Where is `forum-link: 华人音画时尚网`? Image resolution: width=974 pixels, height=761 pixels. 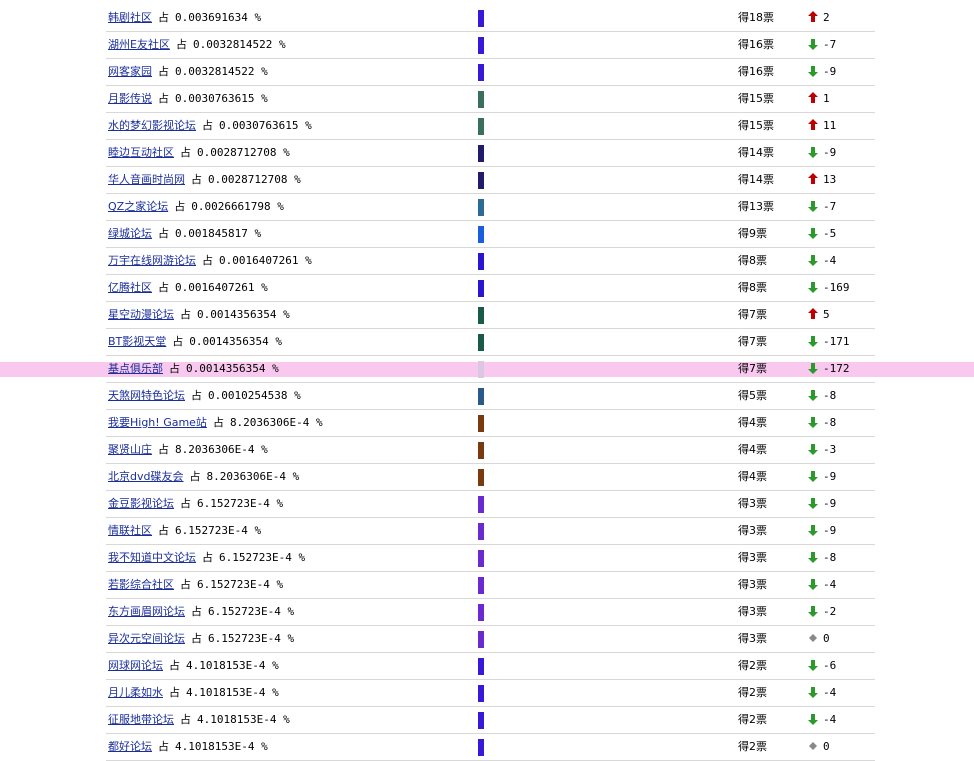 forum-link: 华人音画时尚网 is located at coordinates (146, 179).